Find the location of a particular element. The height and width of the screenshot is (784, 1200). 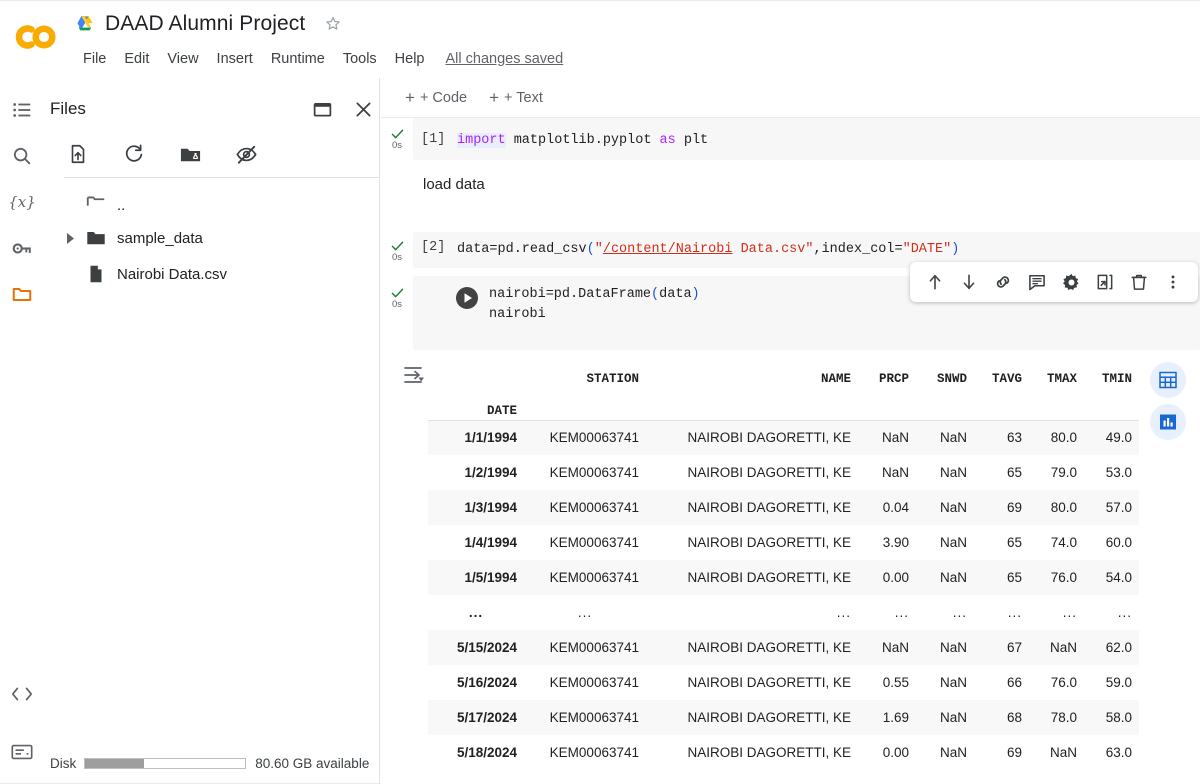

more-cell-actions-icon is located at coordinates (1173, 282).